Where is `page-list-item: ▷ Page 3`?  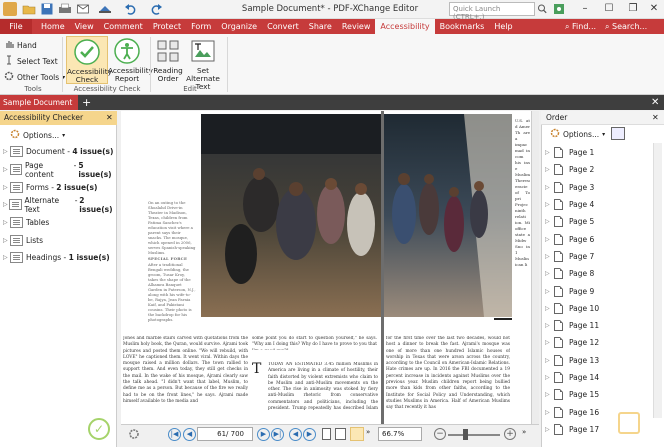
page-list-item: ▷ Page 3 is located at coordinates (597, 187).